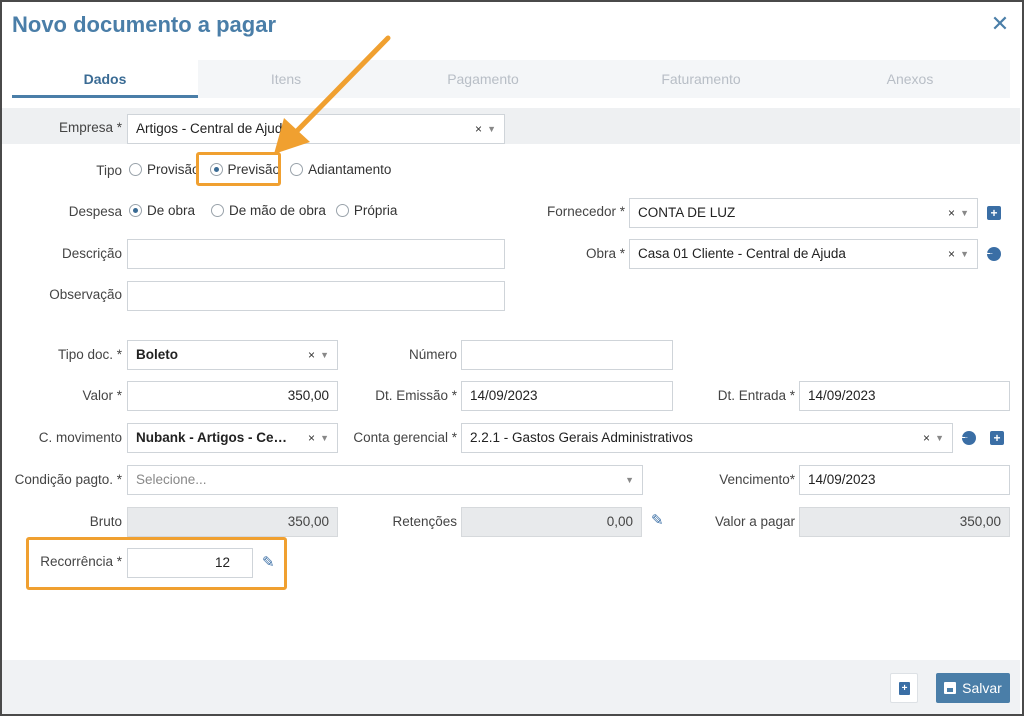 The height and width of the screenshot is (716, 1024). What do you see at coordinates (144, 24) in the screenshot?
I see `dialog-title: Novo documento a pagar` at bounding box center [144, 24].